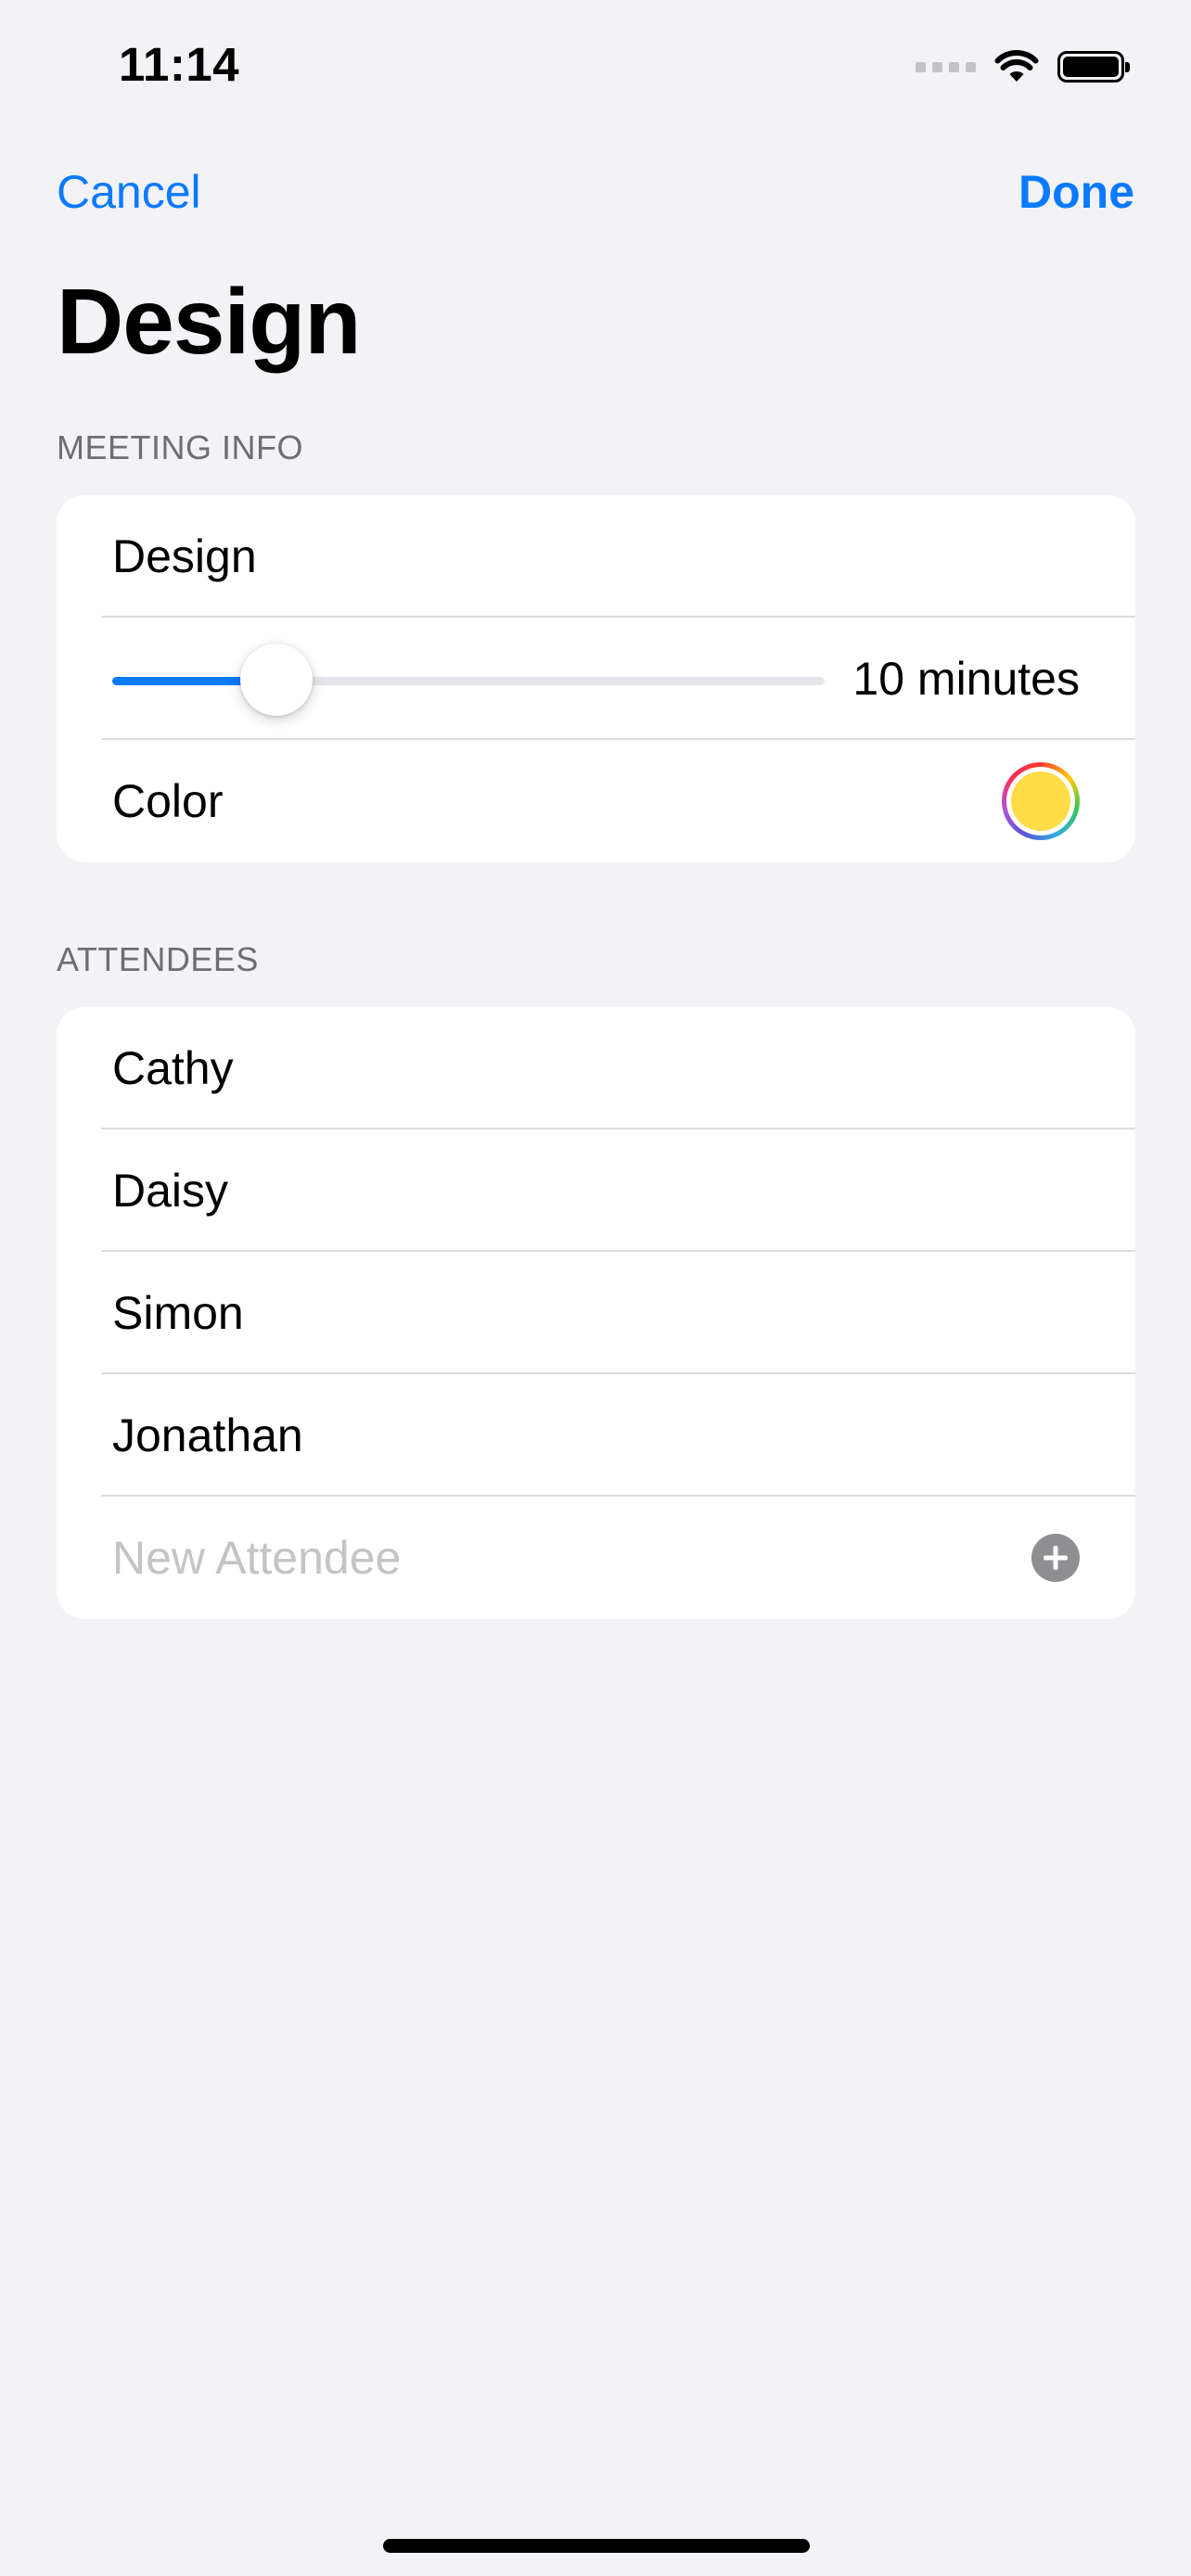 This screenshot has width=1191, height=2576. Describe the element at coordinates (168, 801) in the screenshot. I see `color-label: Color` at that location.